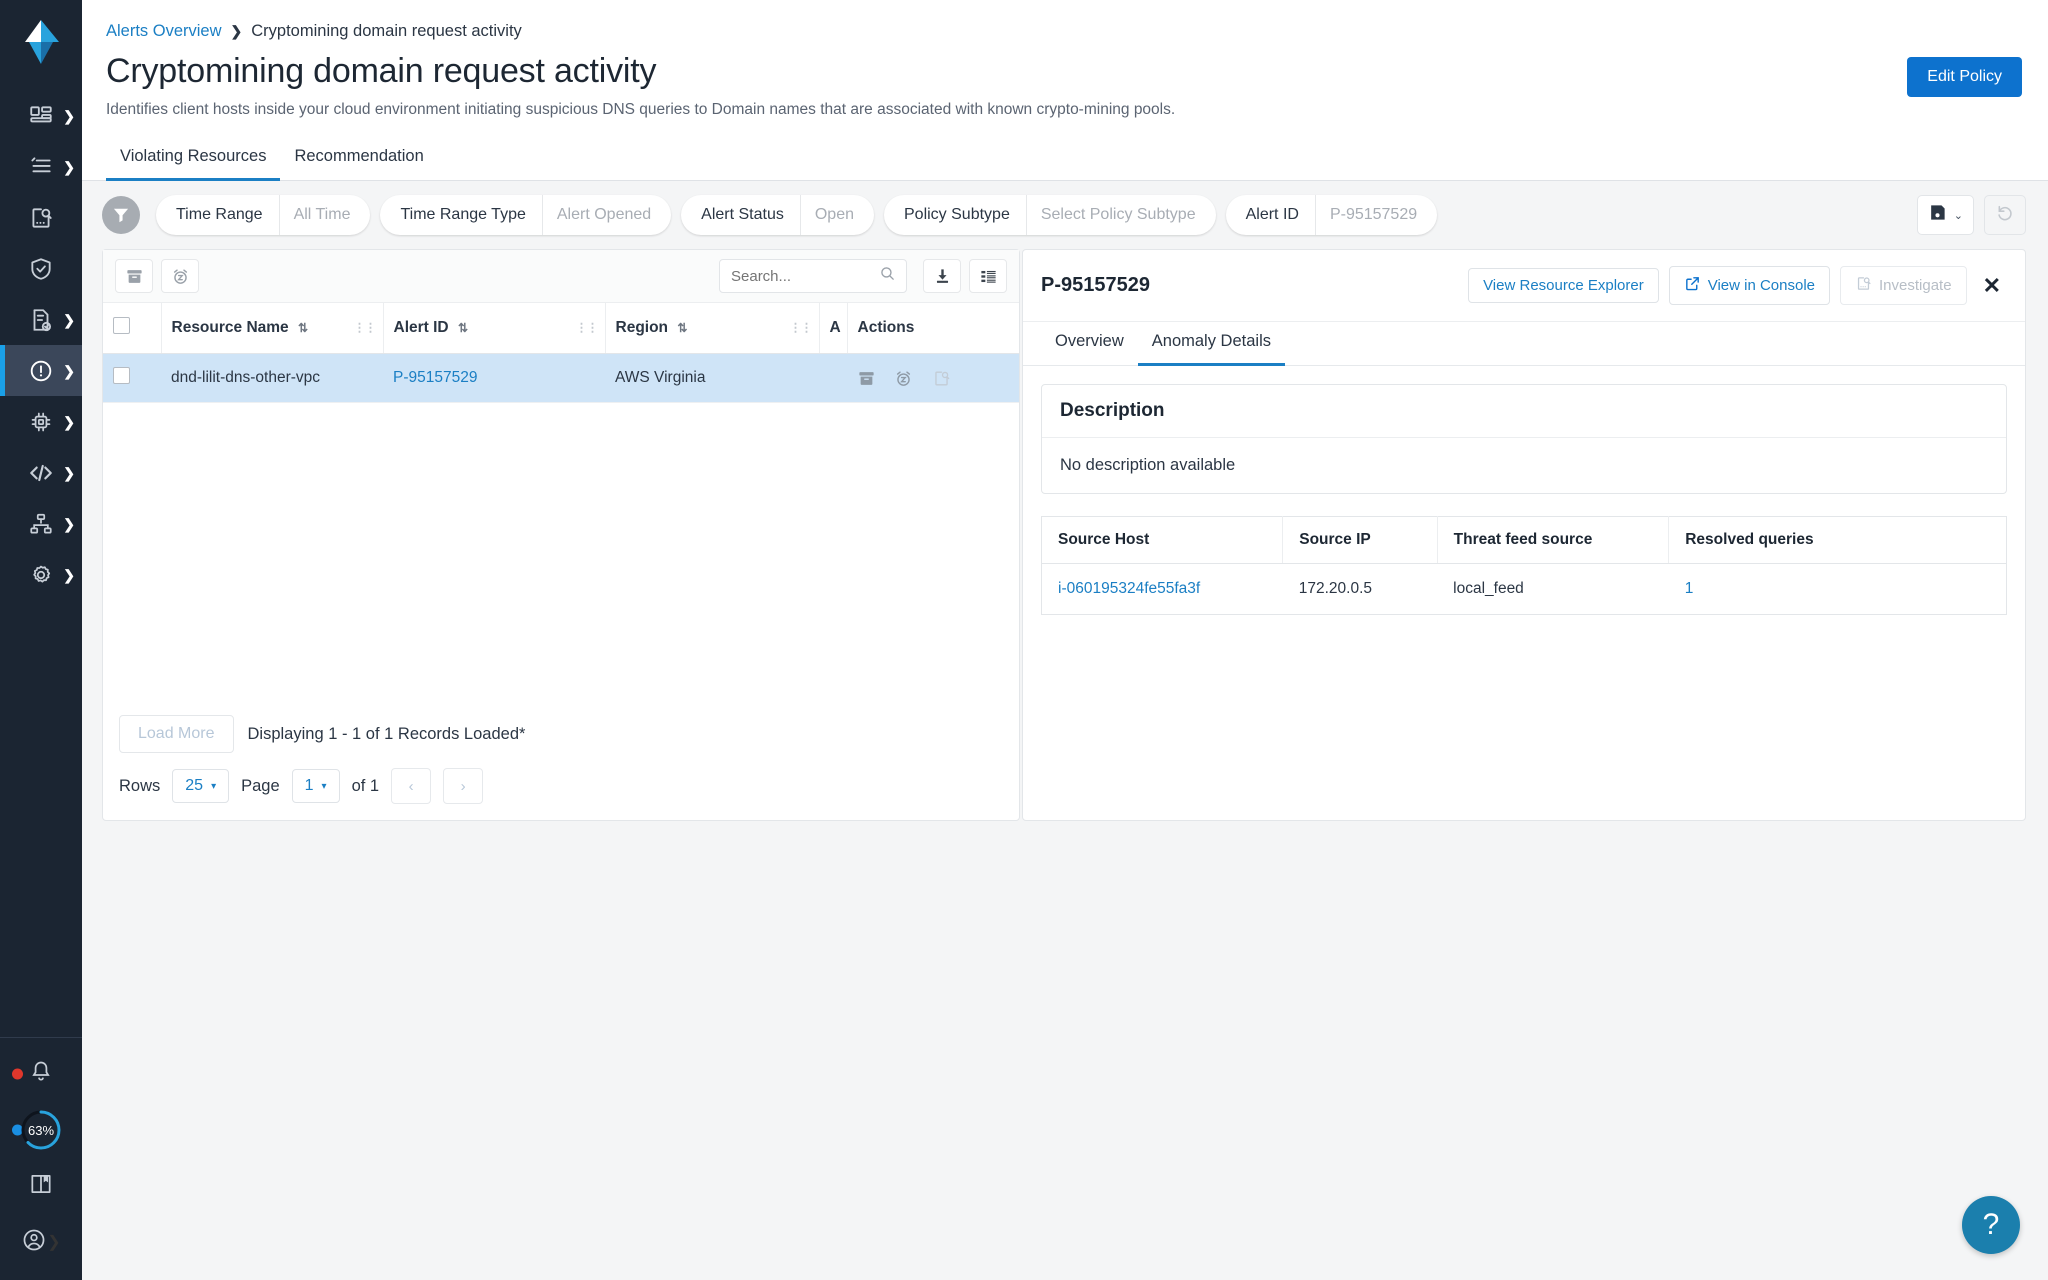  I want to click on description-heading: Description, so click(1524, 412).